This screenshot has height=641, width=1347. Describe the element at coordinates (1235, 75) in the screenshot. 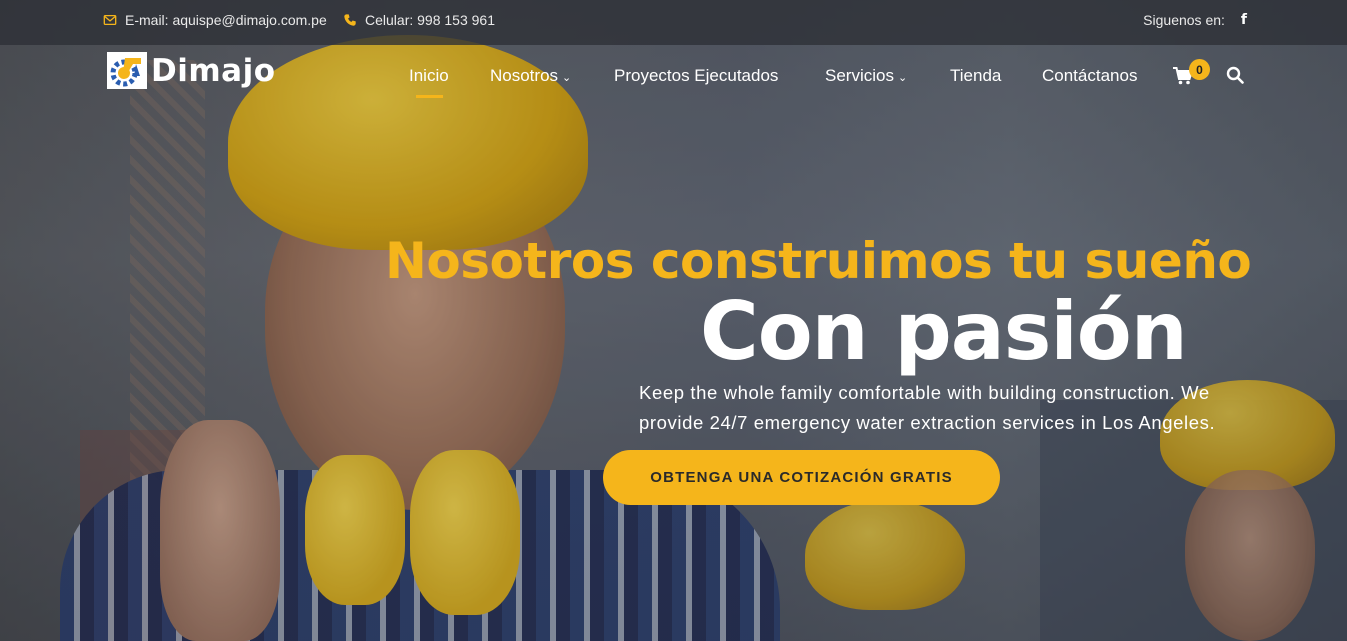

I see `search-icon` at that location.